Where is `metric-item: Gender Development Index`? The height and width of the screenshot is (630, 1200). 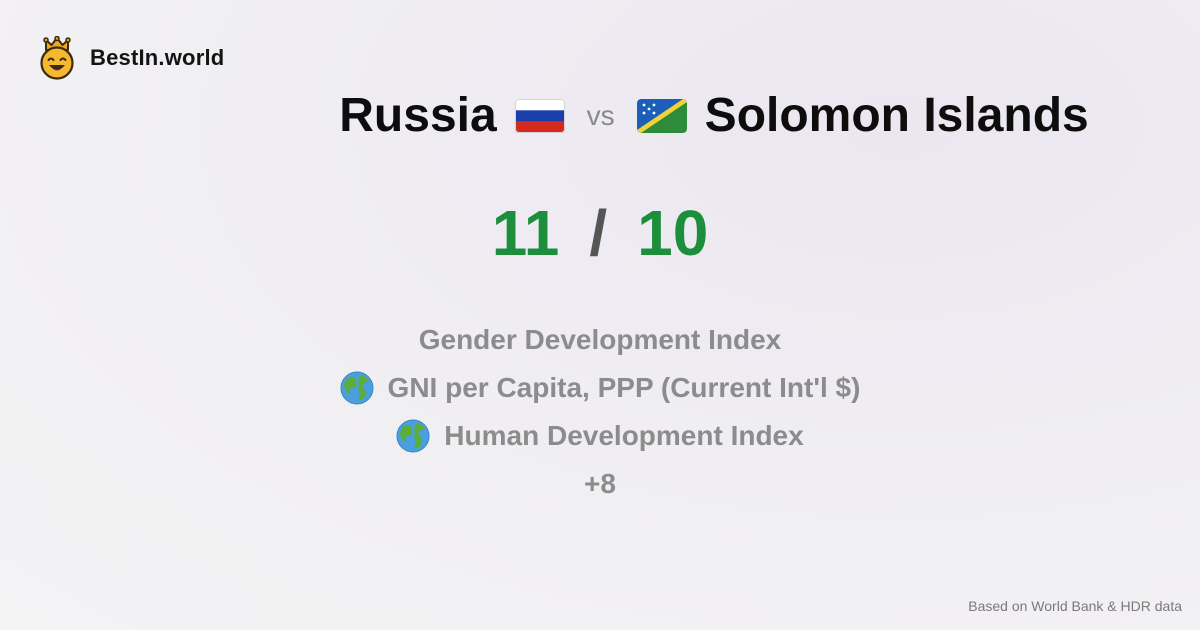
metric-item: Gender Development Index is located at coordinates (600, 340).